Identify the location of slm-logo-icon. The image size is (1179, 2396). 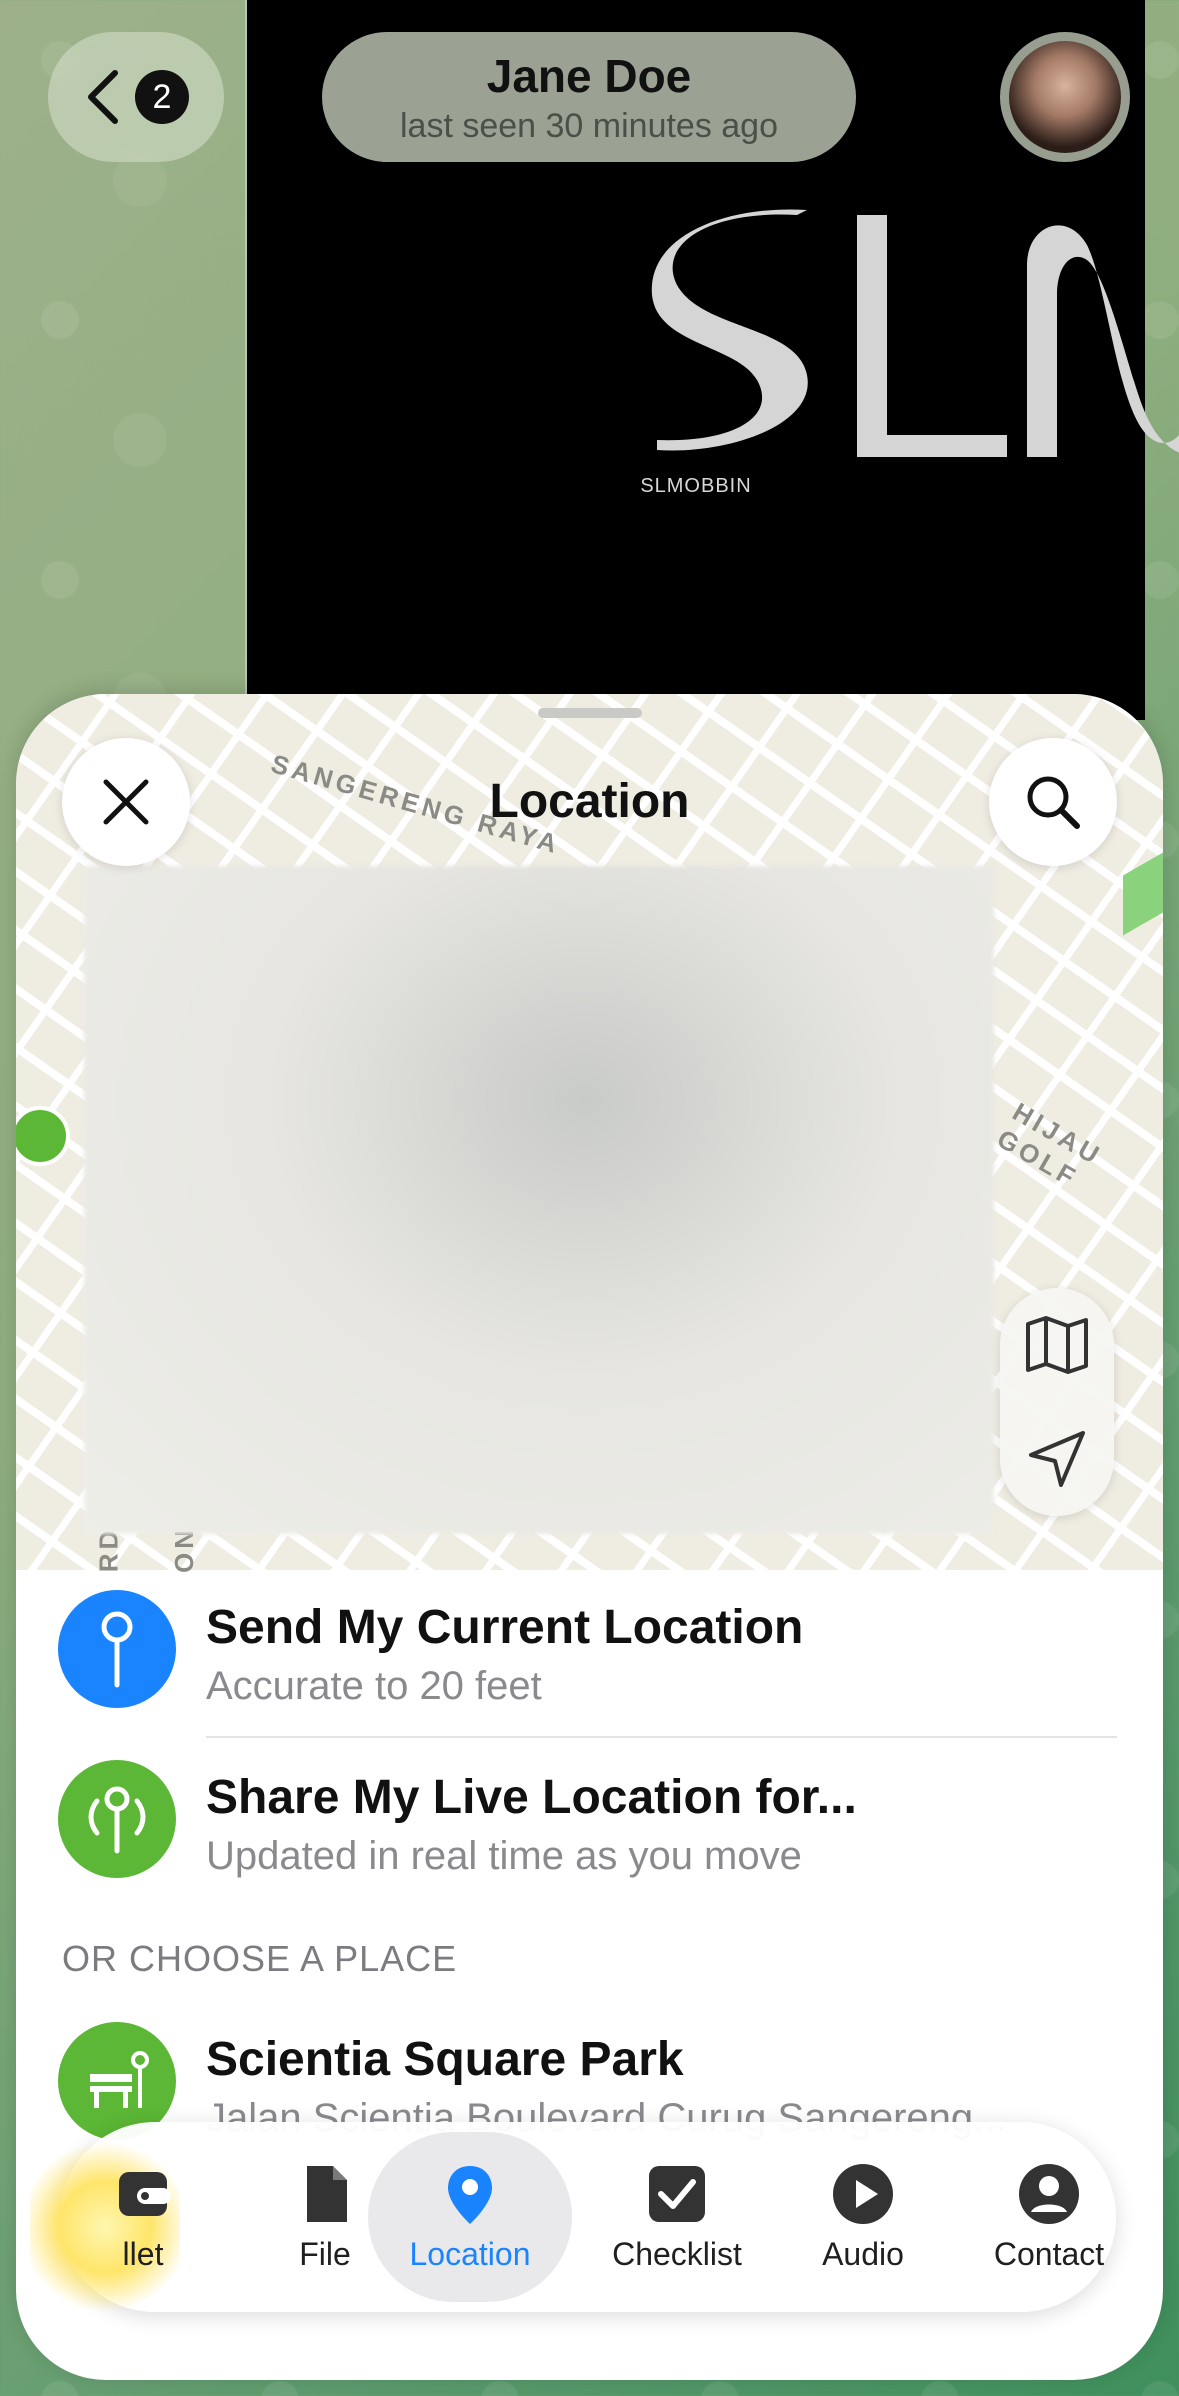
(915, 333).